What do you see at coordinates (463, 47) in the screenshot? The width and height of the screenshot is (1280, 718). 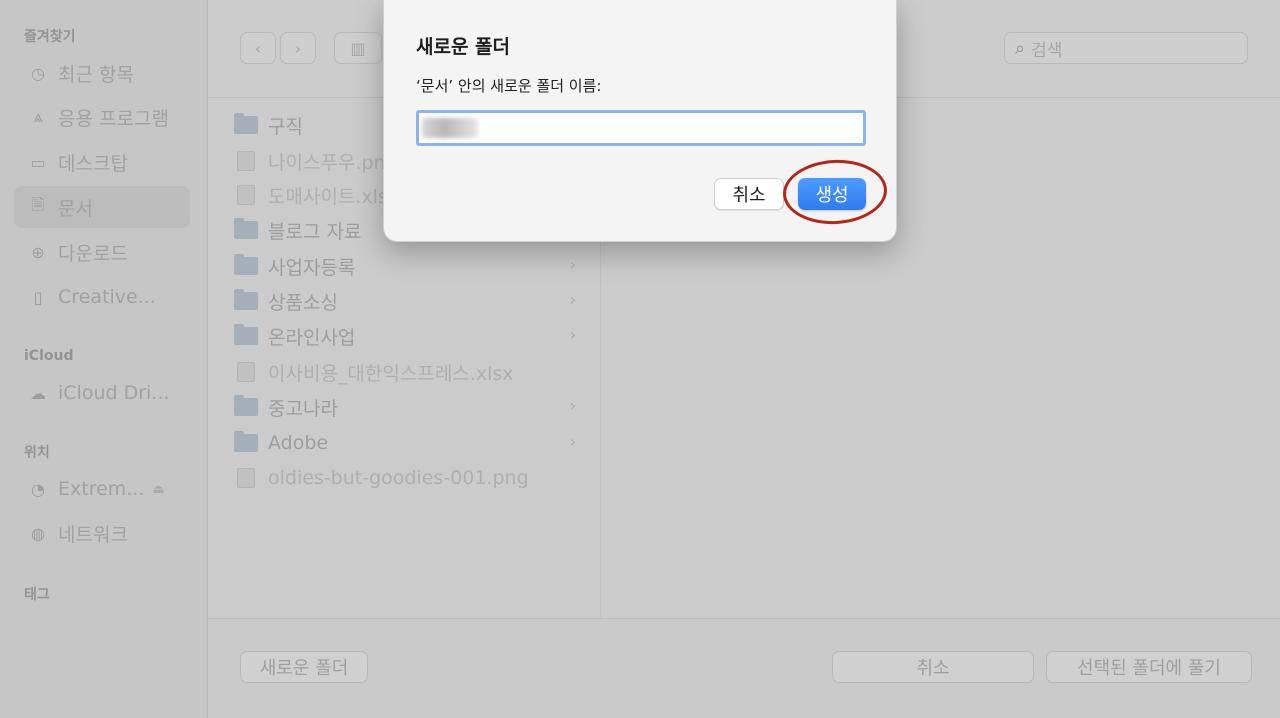 I see `dialog-title: 새로운 폴더` at bounding box center [463, 47].